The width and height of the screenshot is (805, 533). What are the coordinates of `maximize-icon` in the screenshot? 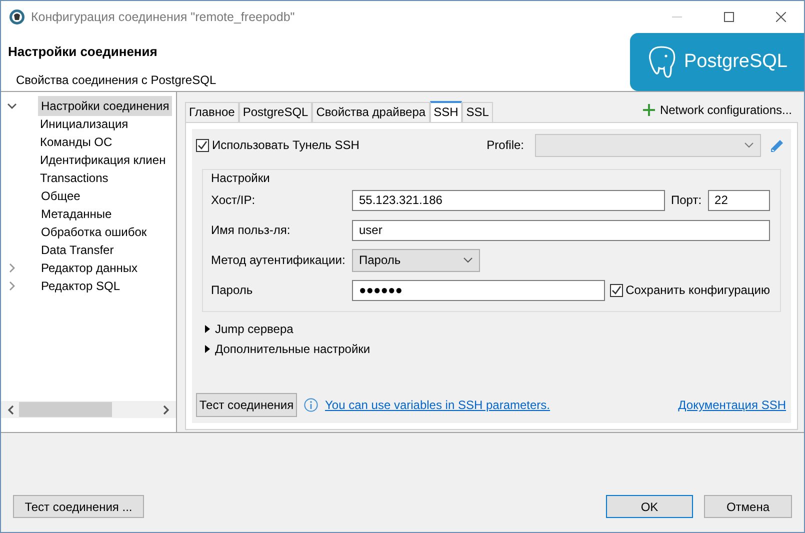 It's located at (729, 17).